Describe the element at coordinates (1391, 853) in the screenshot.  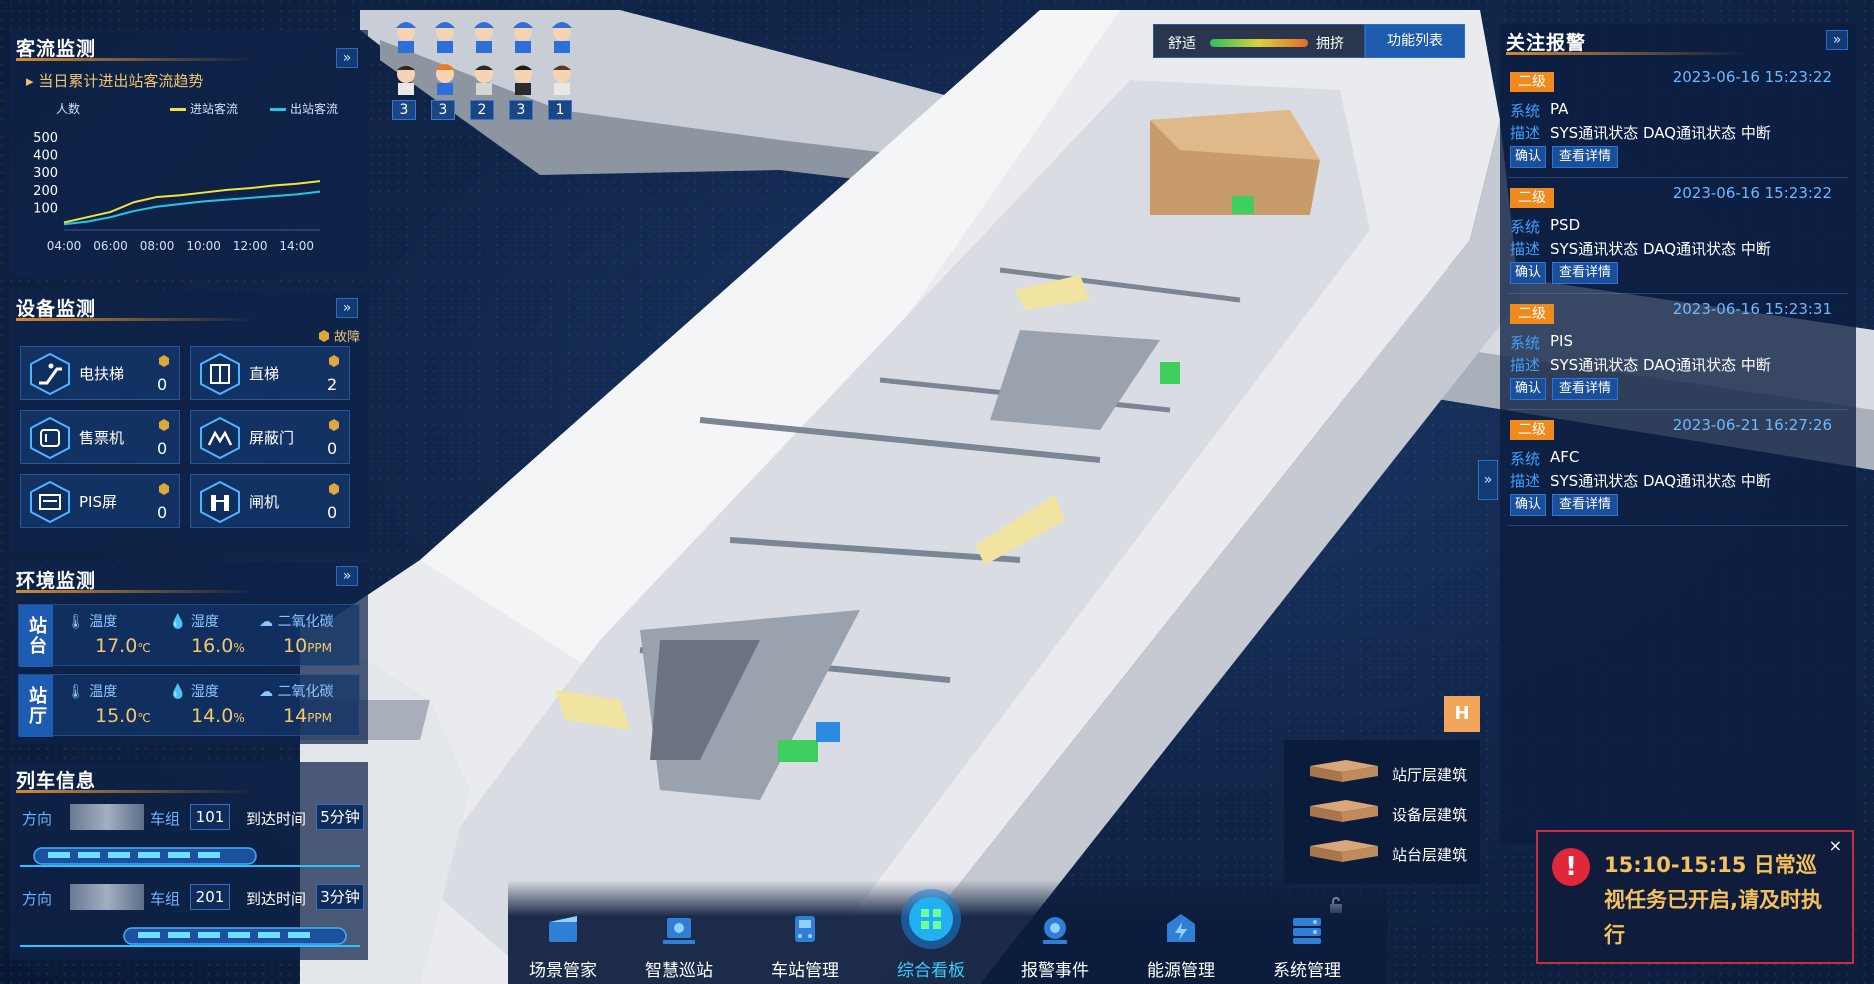
I see `layer-toggle-platform: 站台层建筑` at that location.